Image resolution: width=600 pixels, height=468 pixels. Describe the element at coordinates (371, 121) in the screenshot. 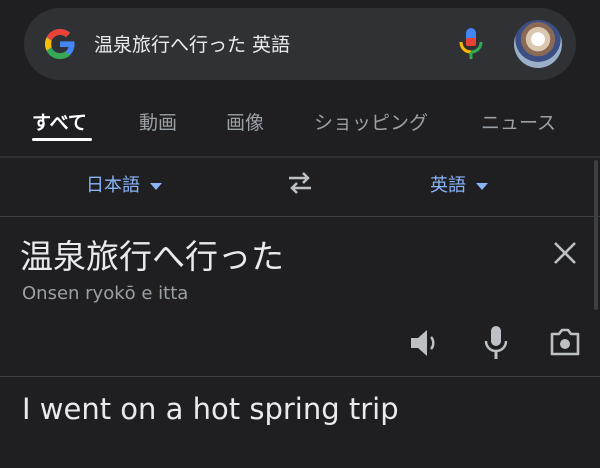

I see `tab-shopping: ショッピング` at that location.